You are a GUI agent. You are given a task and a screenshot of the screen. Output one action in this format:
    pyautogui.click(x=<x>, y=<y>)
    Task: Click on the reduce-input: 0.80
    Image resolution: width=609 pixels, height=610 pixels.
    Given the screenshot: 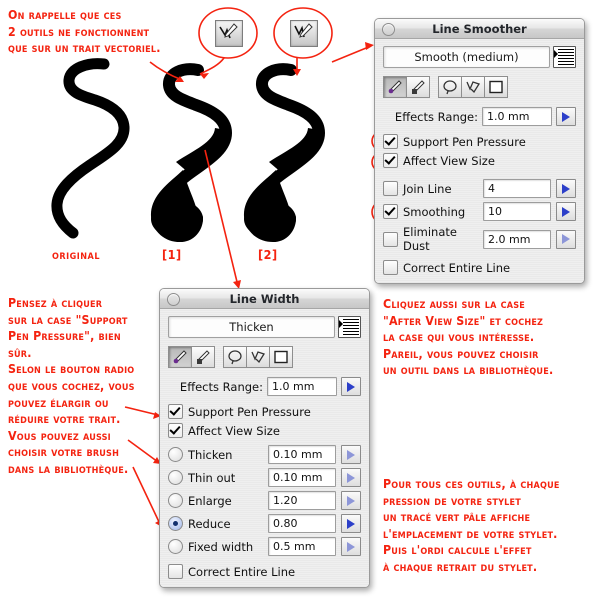 What is the action you would take?
    pyautogui.click(x=302, y=523)
    